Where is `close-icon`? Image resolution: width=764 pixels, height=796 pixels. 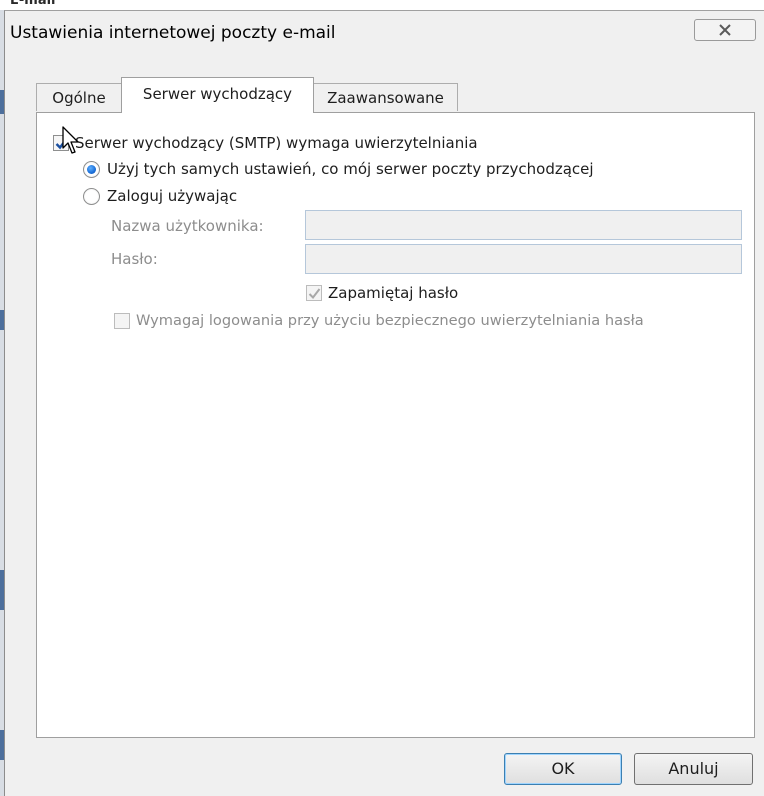 close-icon is located at coordinates (725, 30).